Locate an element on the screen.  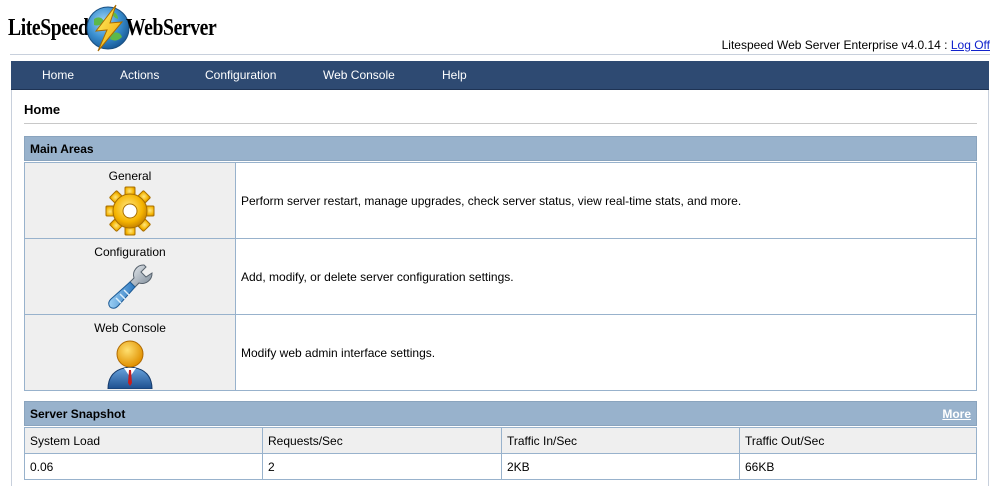
area-configuration: Configuration is located at coordinates (130, 276).